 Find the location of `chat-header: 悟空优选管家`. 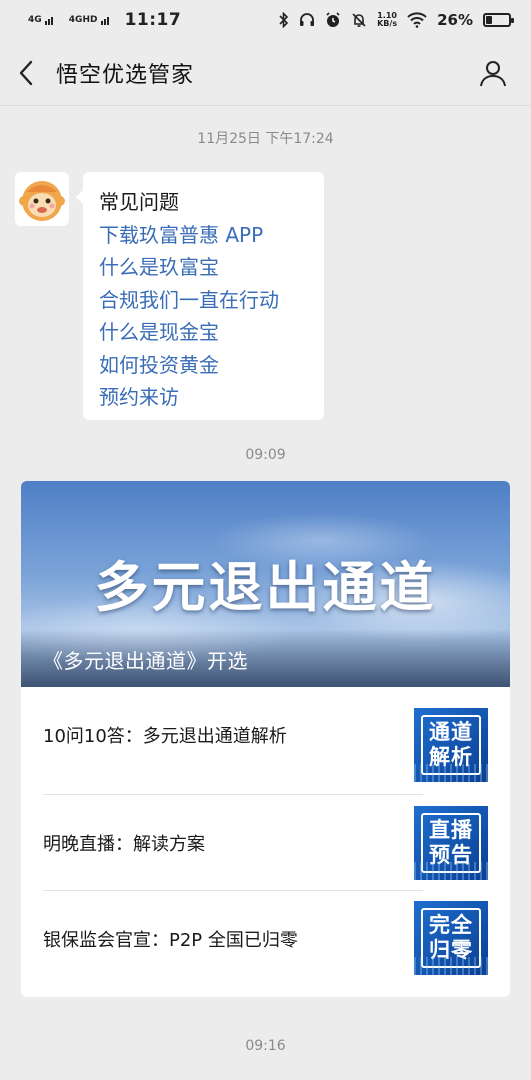

chat-header: 悟空优选管家 is located at coordinates (265, 73).